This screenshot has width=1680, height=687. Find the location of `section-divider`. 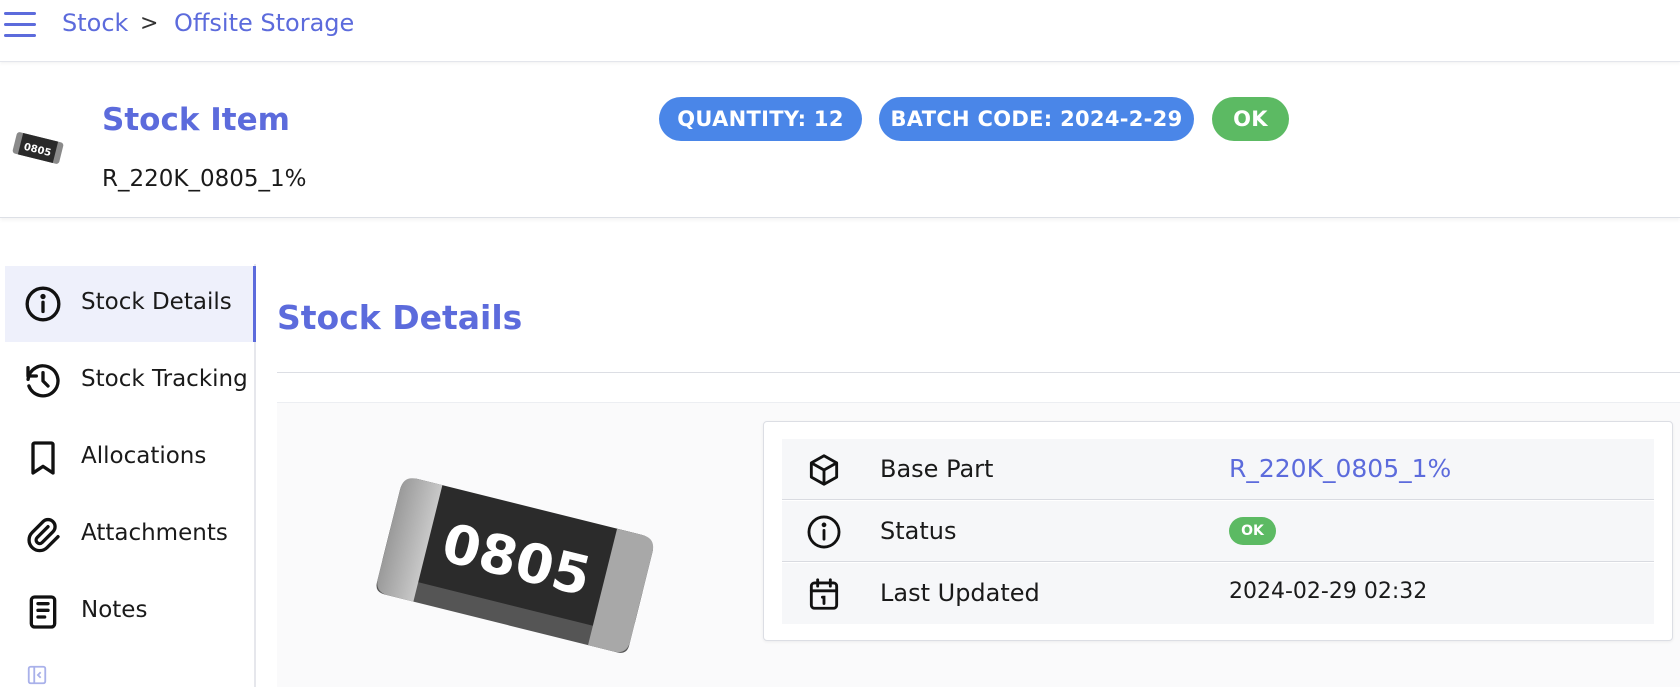

section-divider is located at coordinates (978, 372).